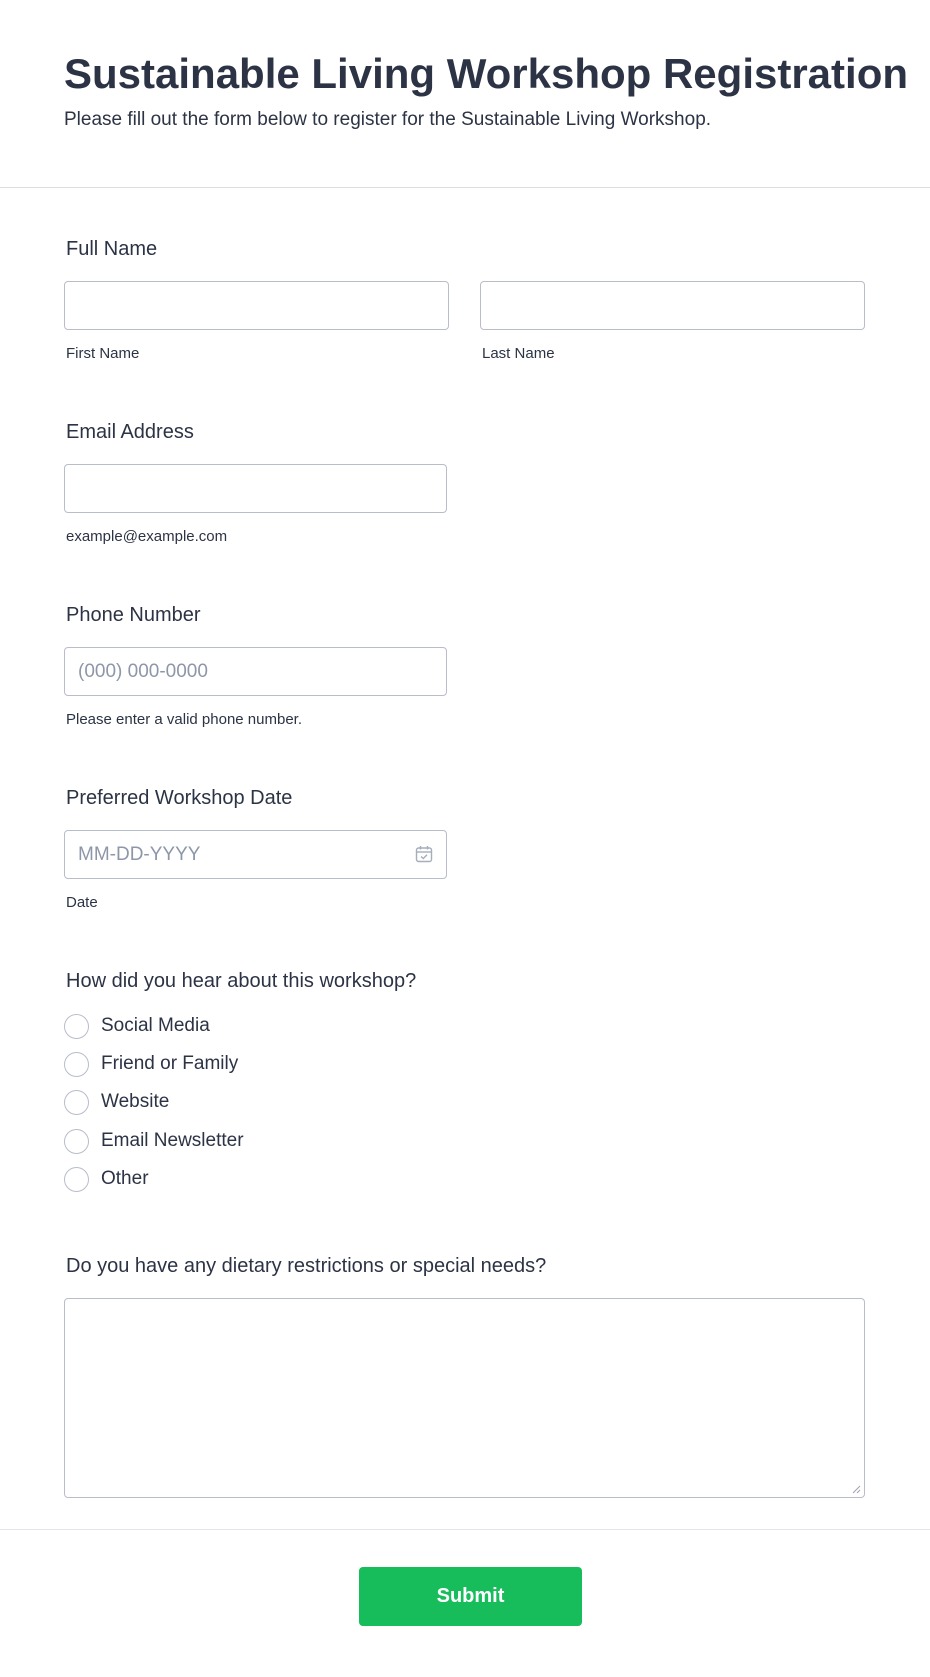 This screenshot has height=1677, width=930. Describe the element at coordinates (256, 305) in the screenshot. I see `first-name-input` at that location.